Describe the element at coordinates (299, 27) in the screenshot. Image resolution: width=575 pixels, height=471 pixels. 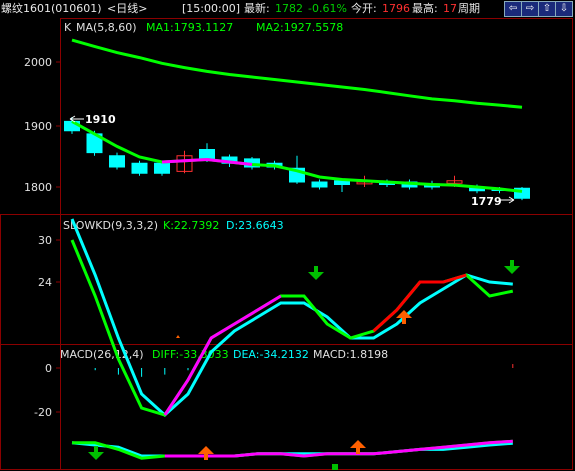
I see `ma2-value: MA2:1927.5578` at that location.